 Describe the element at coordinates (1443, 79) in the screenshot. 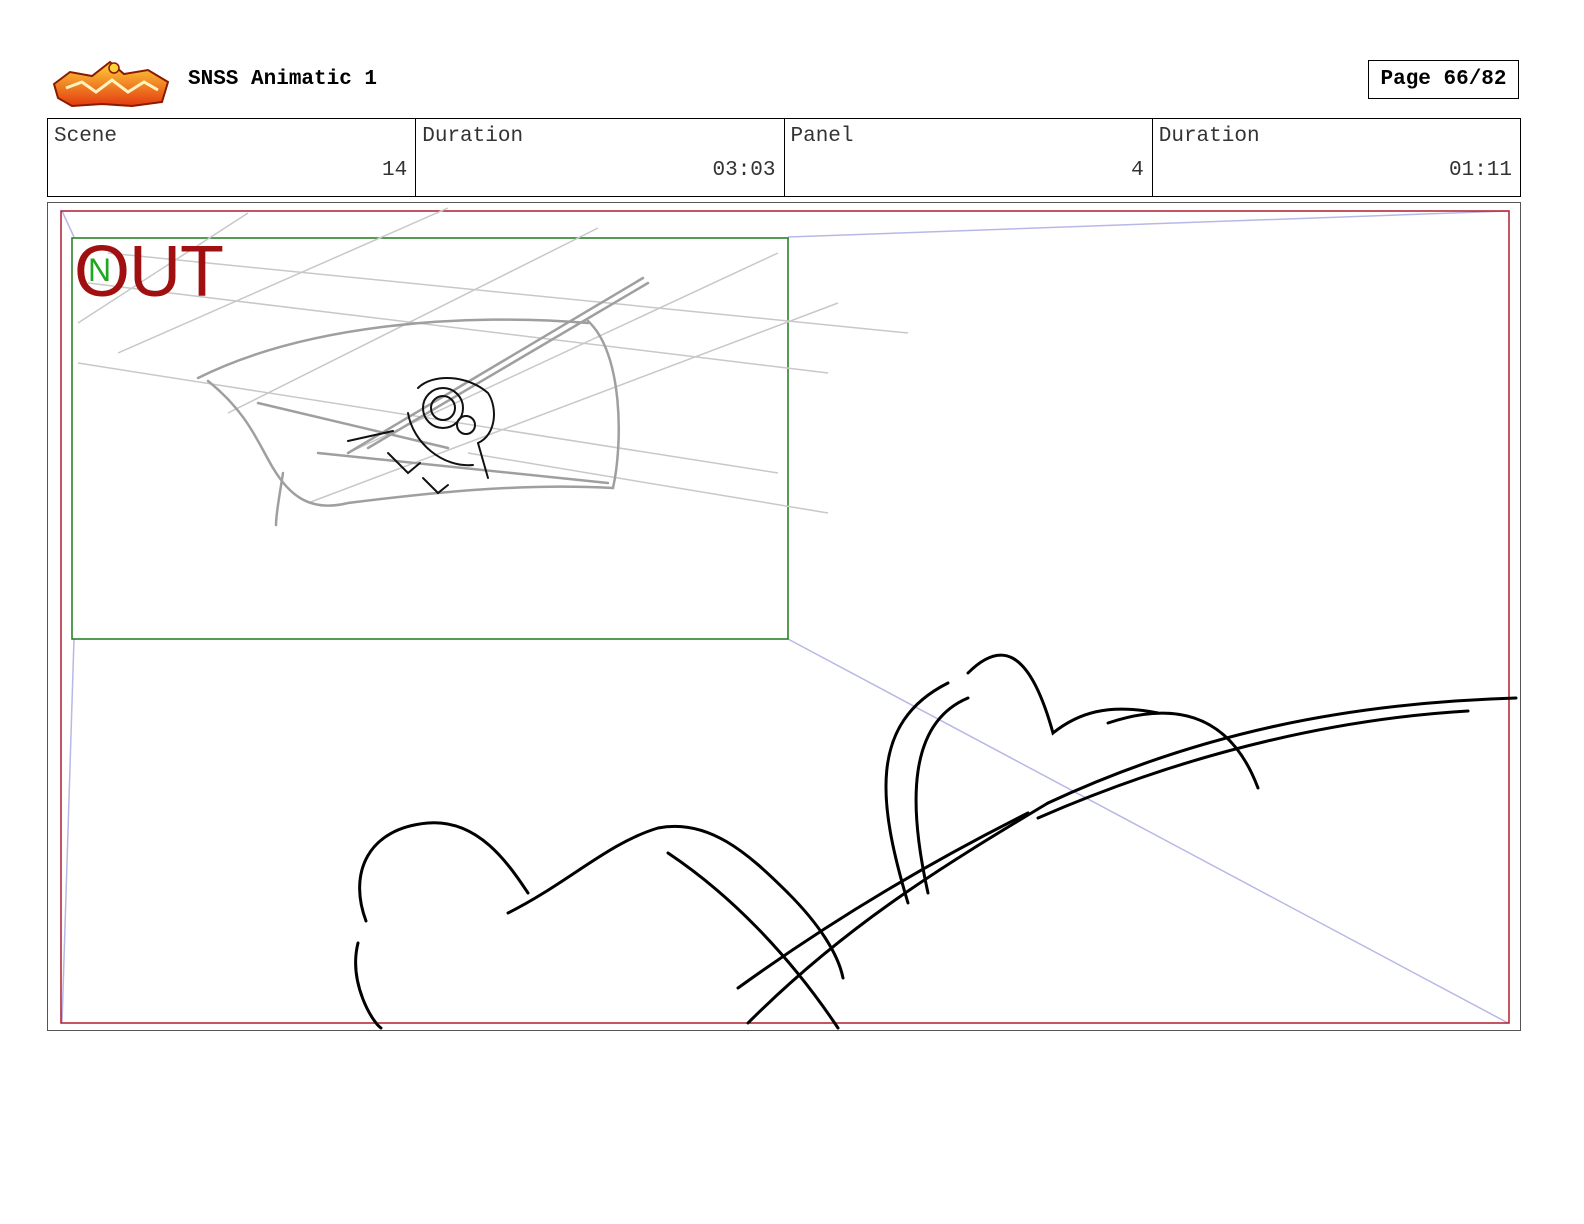

I see `page-indicator: Page 66/82` at that location.